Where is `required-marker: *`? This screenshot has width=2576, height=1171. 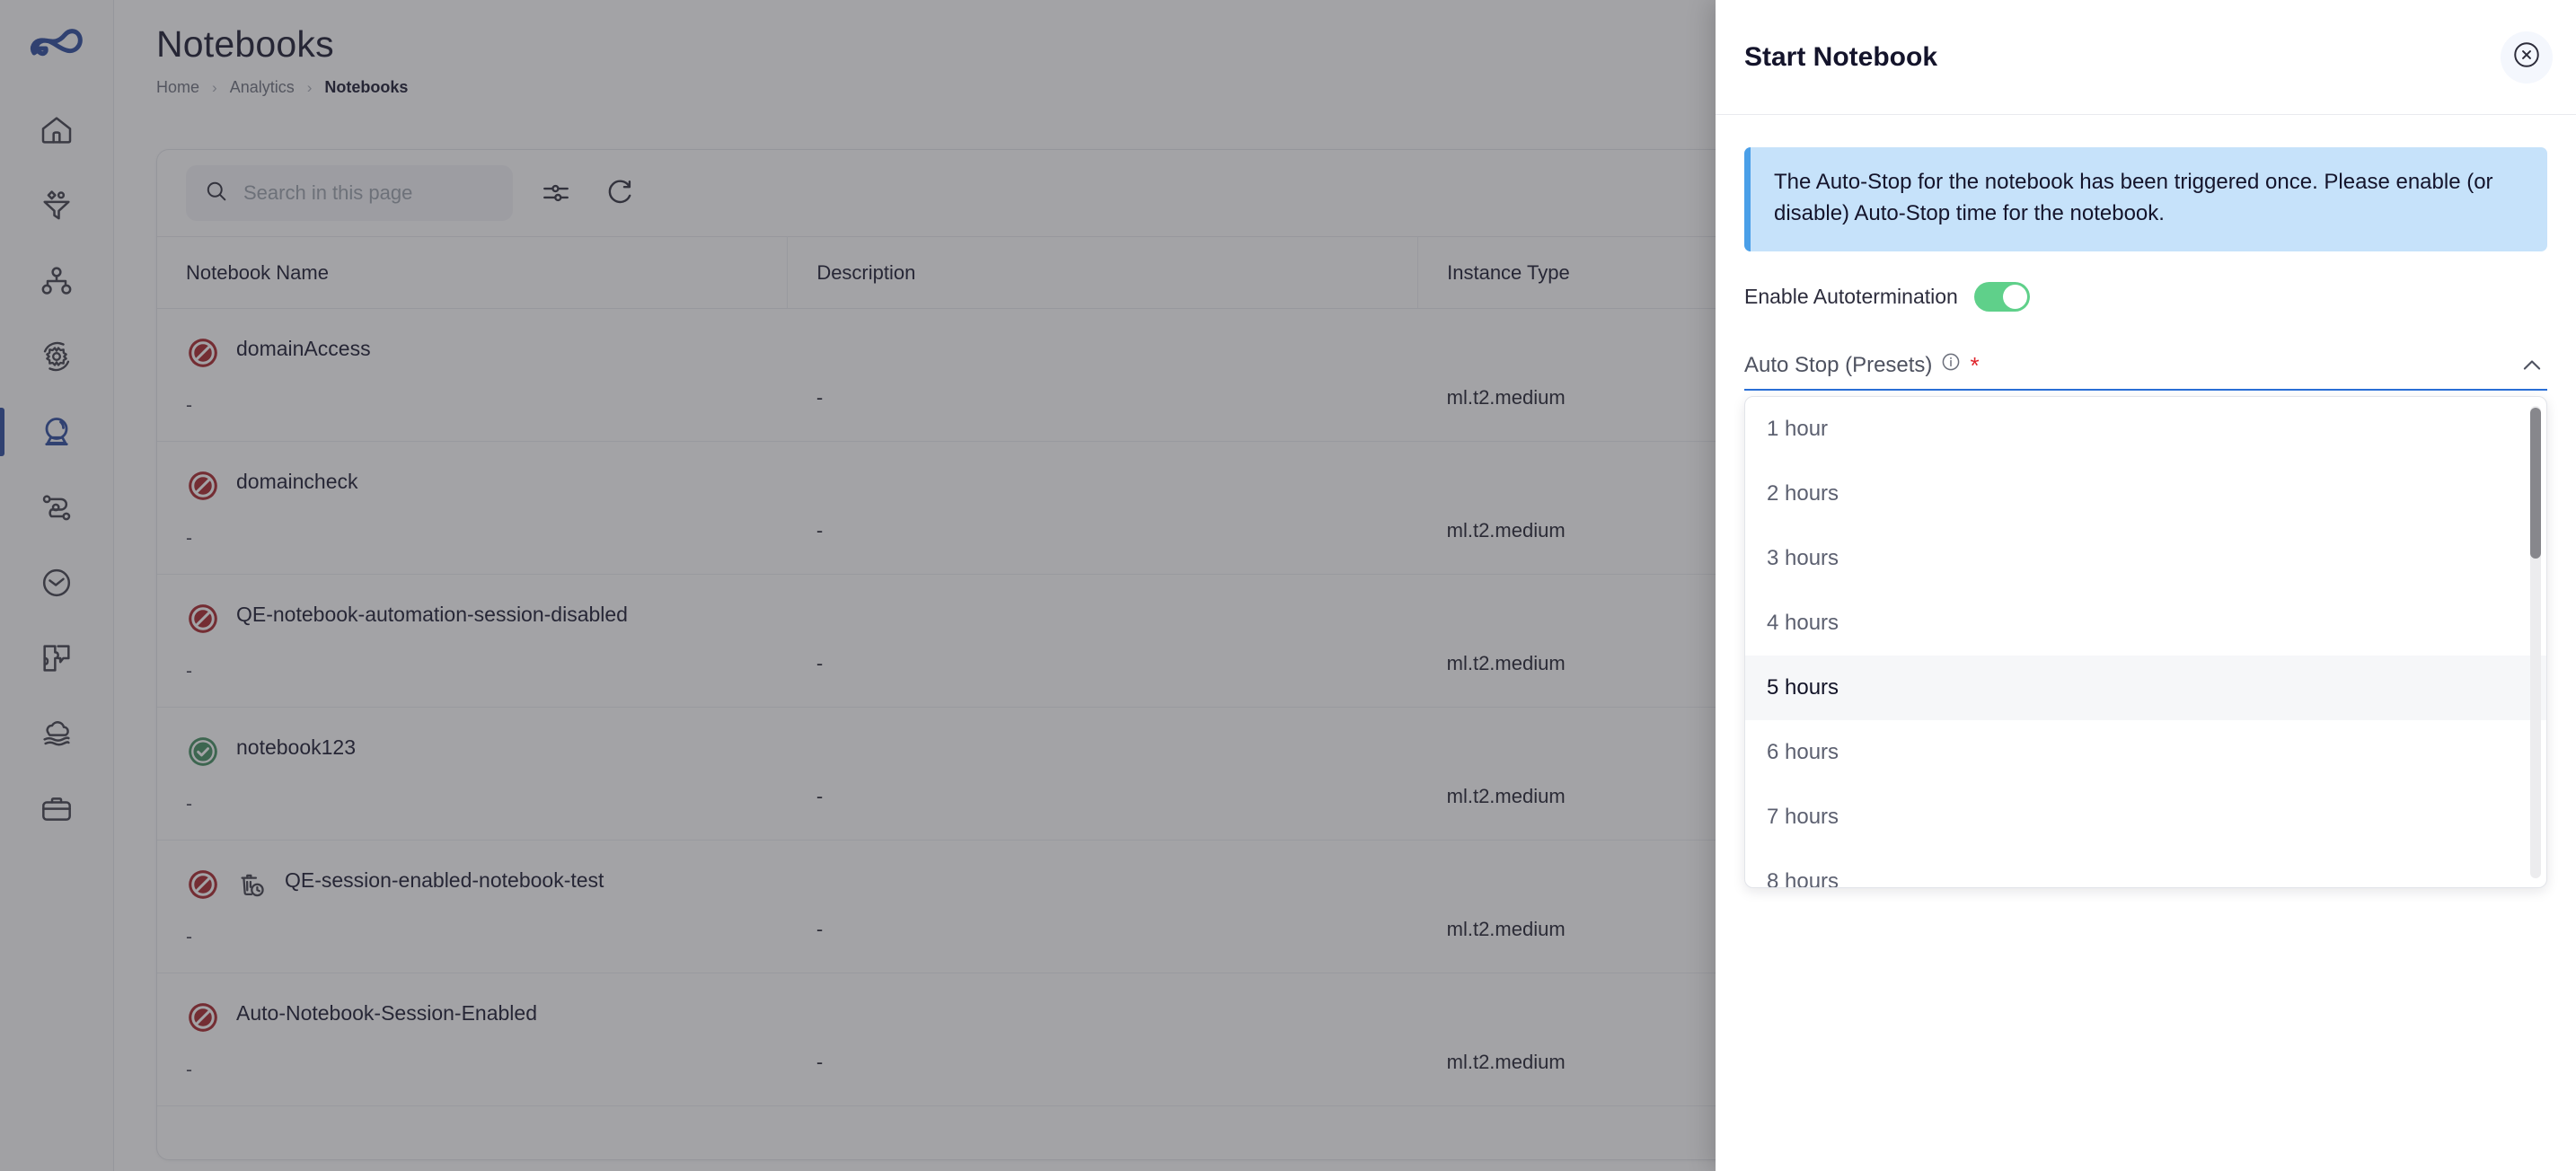
required-marker: * is located at coordinates (1975, 365).